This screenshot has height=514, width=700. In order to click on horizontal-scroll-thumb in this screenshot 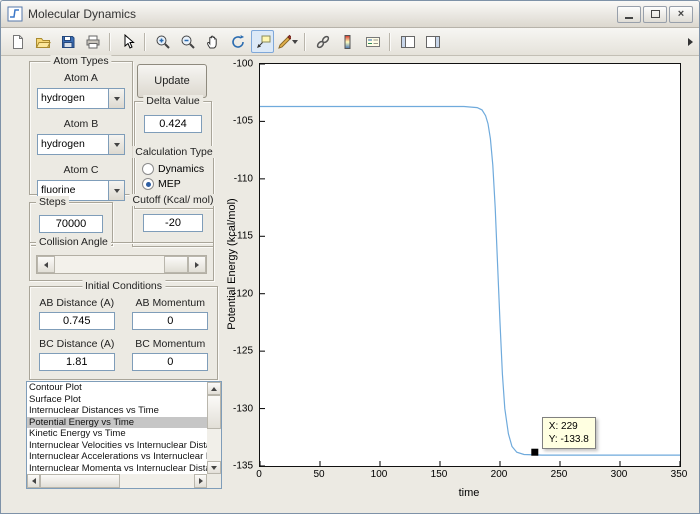, I will do `click(80, 481)`.